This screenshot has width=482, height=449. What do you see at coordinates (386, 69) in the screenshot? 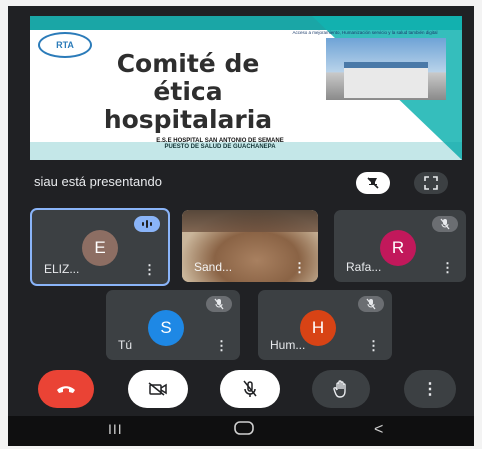
I see `hospital-photo` at bounding box center [386, 69].